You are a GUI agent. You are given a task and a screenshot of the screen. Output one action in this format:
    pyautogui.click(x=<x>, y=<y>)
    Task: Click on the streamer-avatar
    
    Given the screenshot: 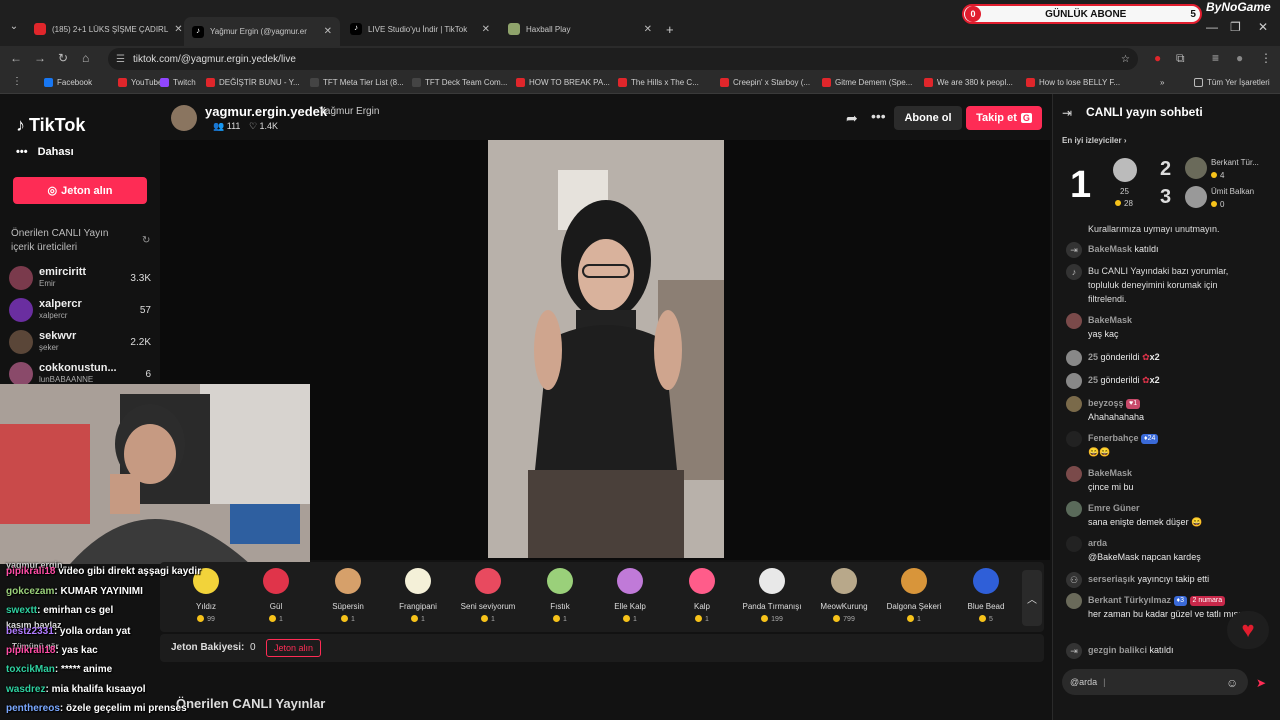 What is the action you would take?
    pyautogui.click(x=184, y=118)
    